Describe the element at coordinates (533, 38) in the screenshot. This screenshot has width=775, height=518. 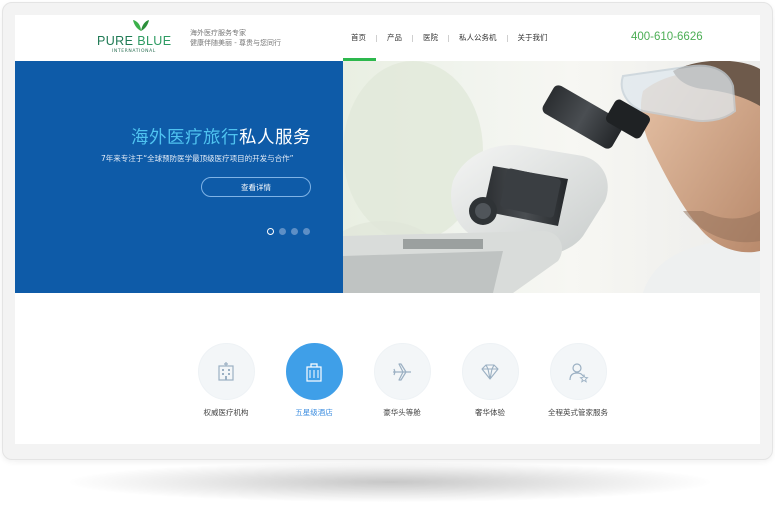
I see `nav-item-about: 关于我们` at that location.